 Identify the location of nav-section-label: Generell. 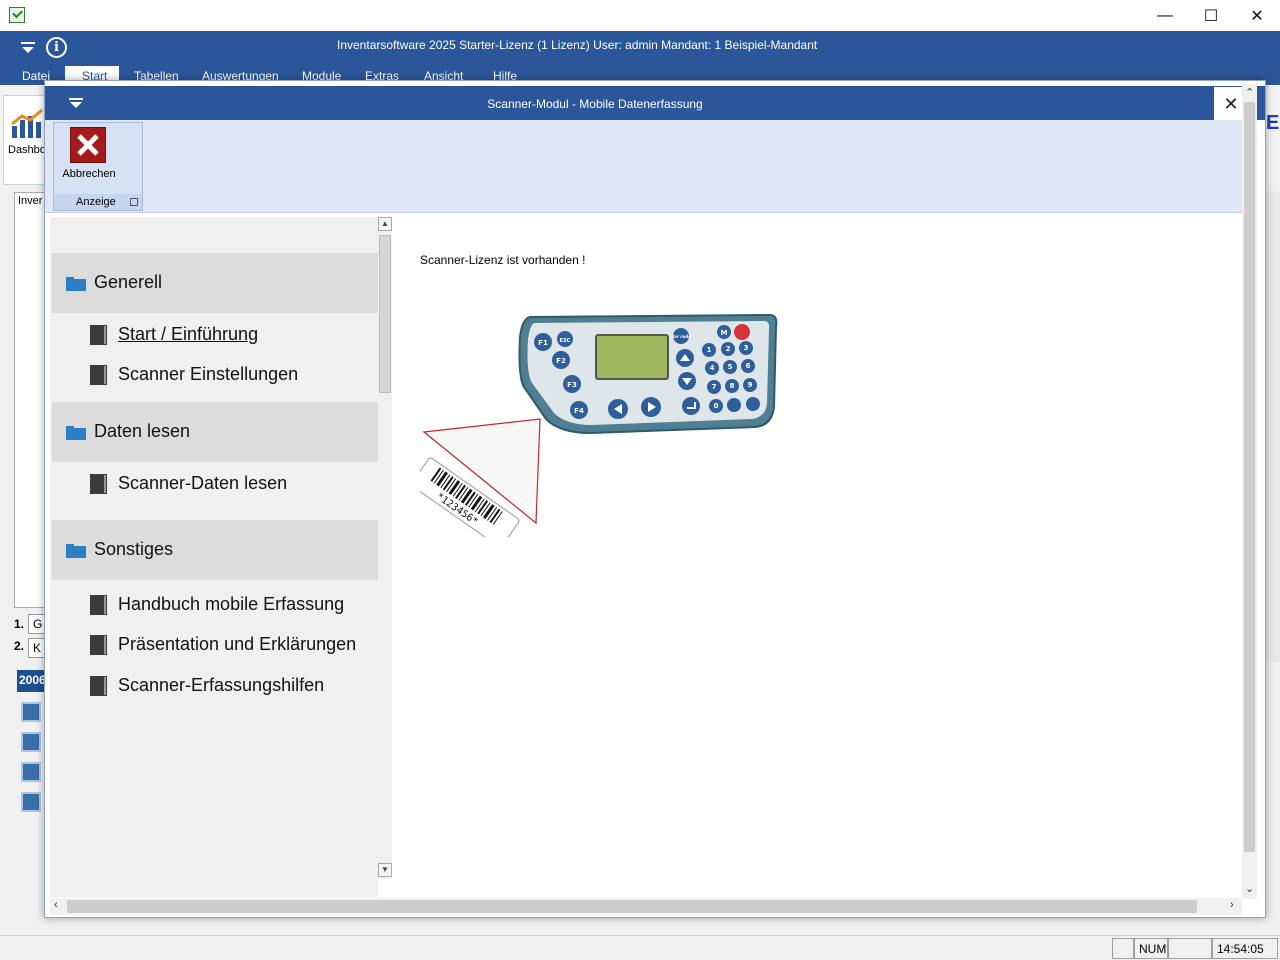
(128, 282).